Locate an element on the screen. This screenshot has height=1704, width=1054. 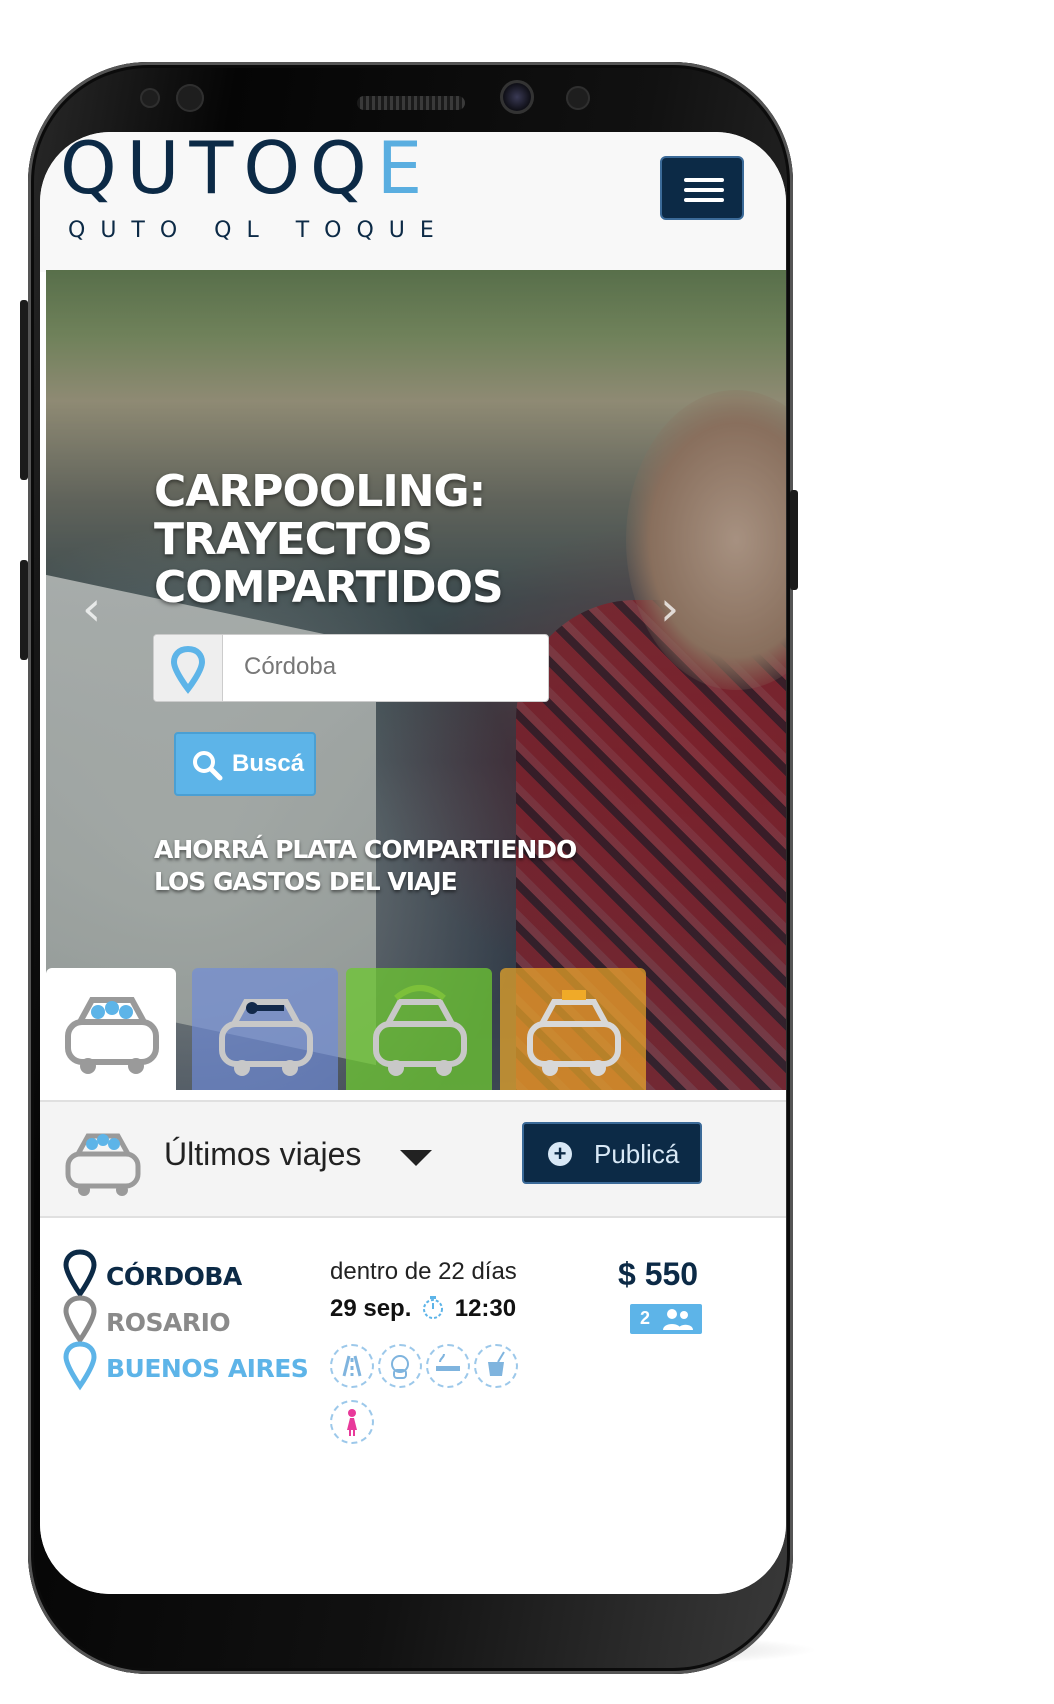
category-tile-rent is located at coordinates (265, 1029).